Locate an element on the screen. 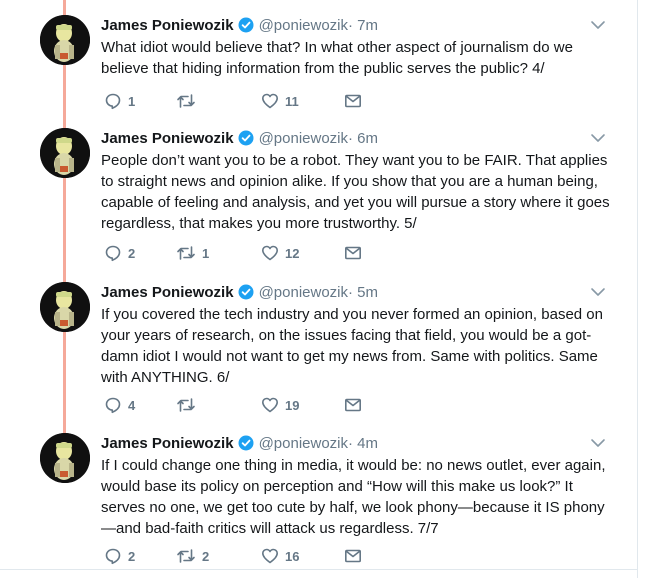 This screenshot has height=578, width=646. tweet-header: James Poniewozik @poniewozik · 5m is located at coordinates (239, 292).